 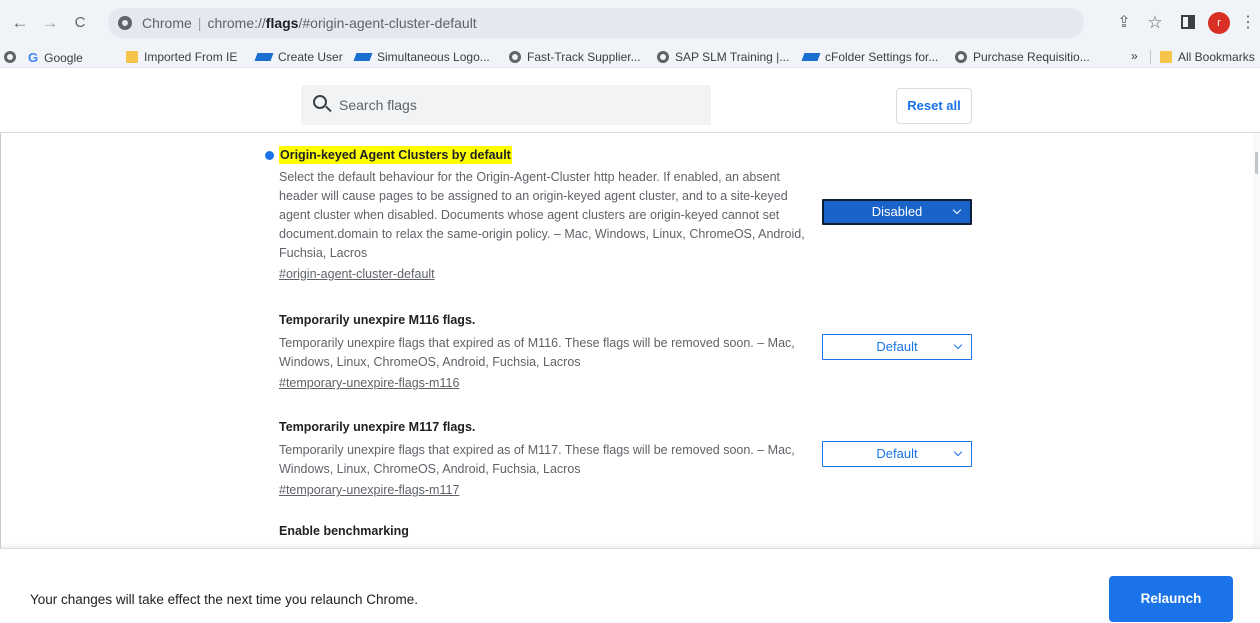 I want to click on search-box, so click(x=506, y=105).